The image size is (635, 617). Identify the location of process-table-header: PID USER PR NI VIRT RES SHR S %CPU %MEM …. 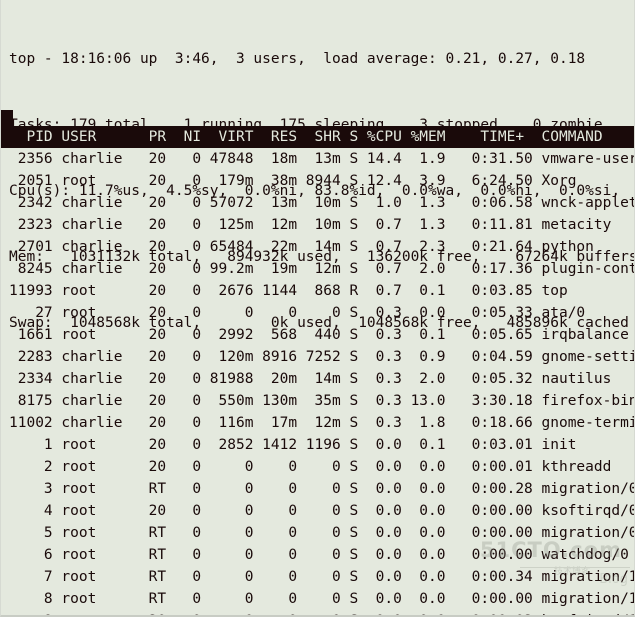
(317, 137).